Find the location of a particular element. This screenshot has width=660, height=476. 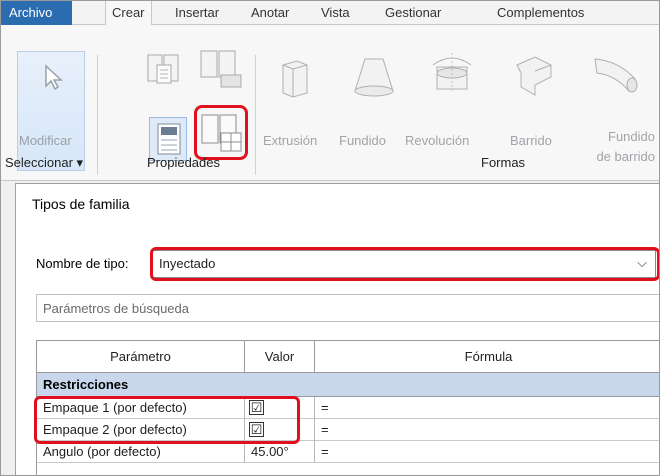

revolve-label: Revolución is located at coordinates (437, 140).